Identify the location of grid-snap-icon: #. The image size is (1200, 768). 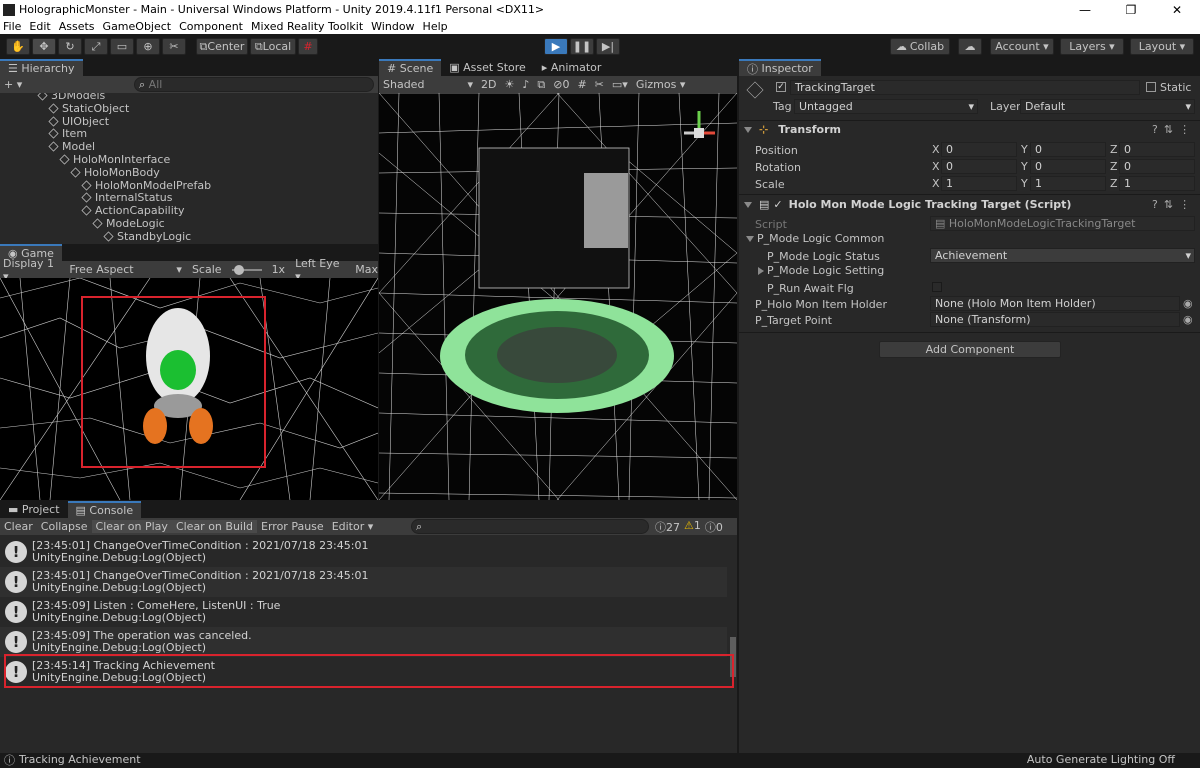
(308, 46).